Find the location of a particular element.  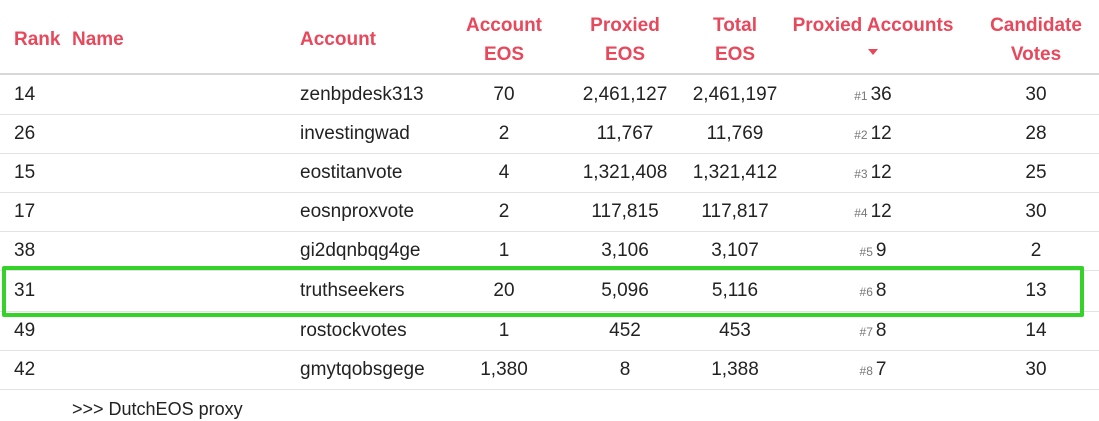

total-eos-cell: 1,321,412 is located at coordinates (735, 172).